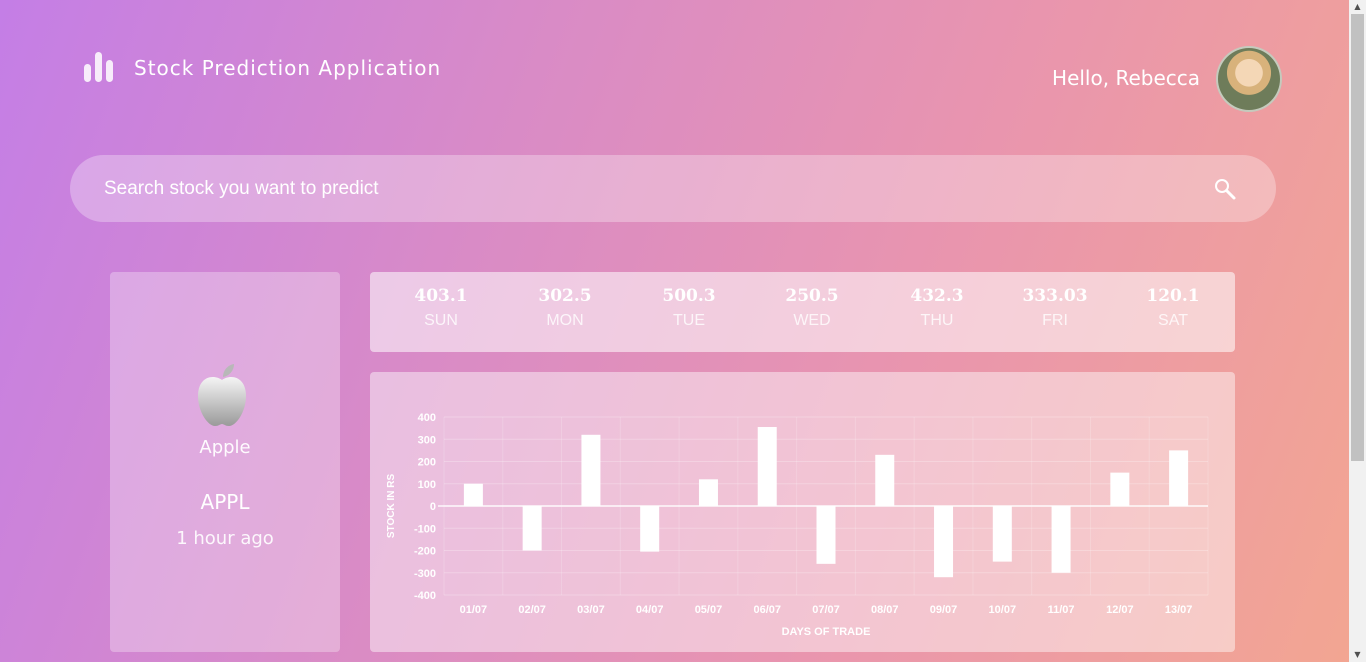  I want to click on stock-ticker: APPL, so click(225, 502).